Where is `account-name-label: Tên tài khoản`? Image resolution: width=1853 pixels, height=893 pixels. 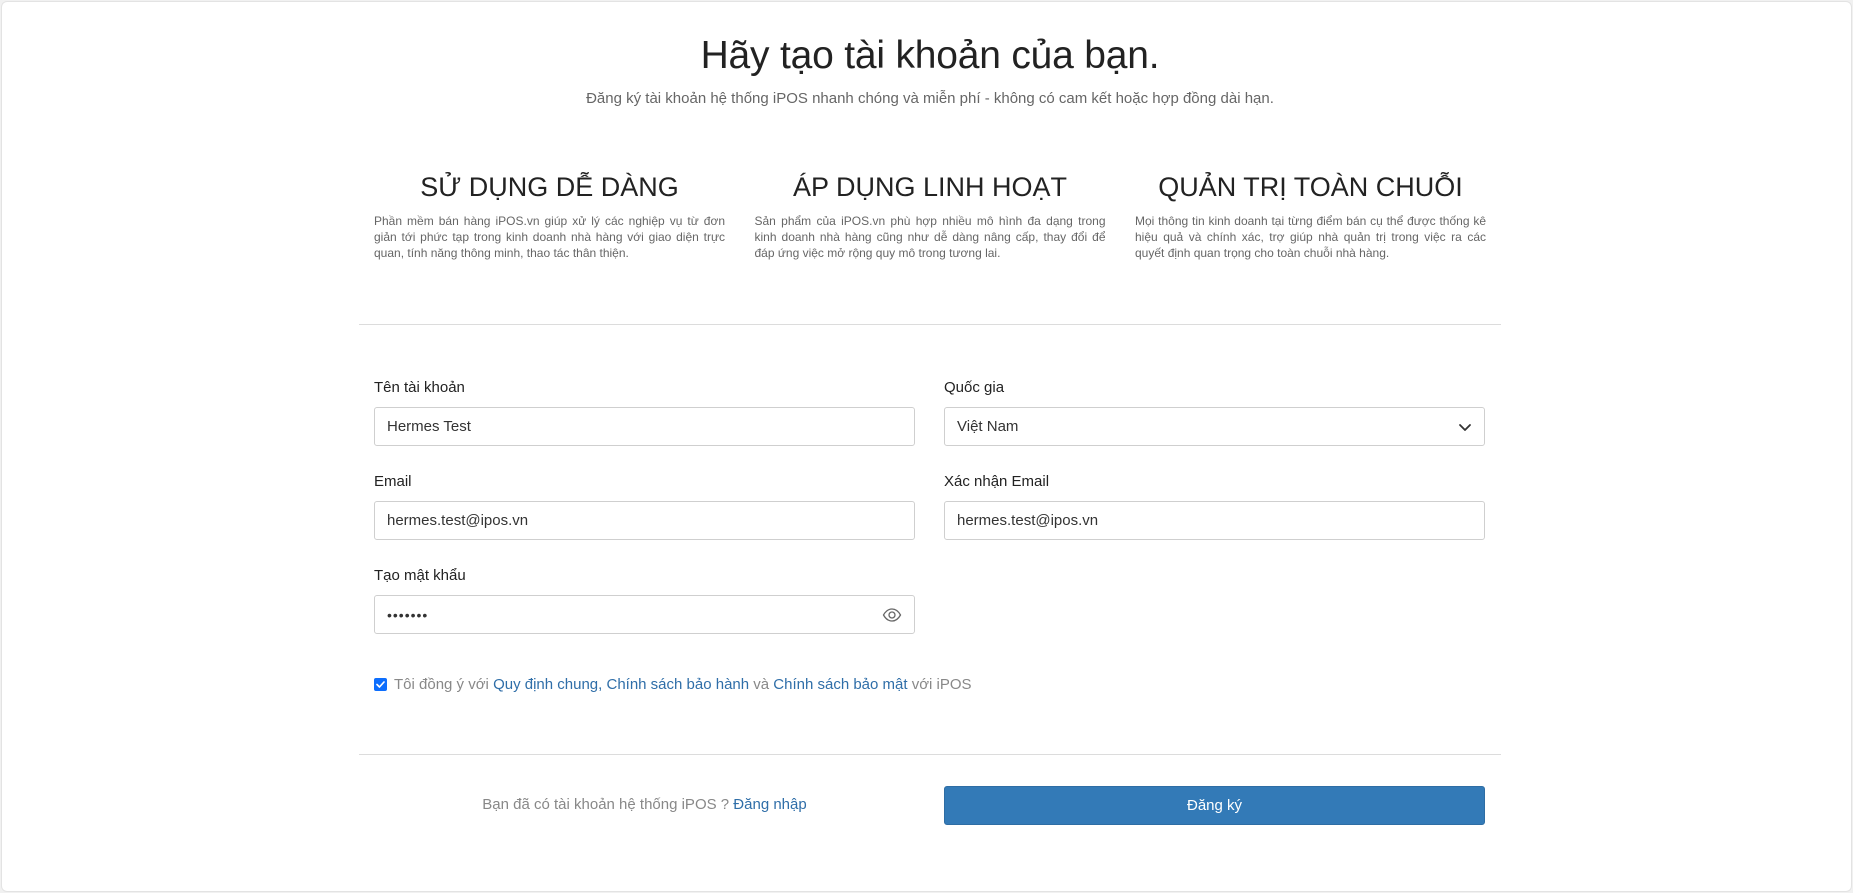 account-name-label: Tên tài khoản is located at coordinates (419, 387).